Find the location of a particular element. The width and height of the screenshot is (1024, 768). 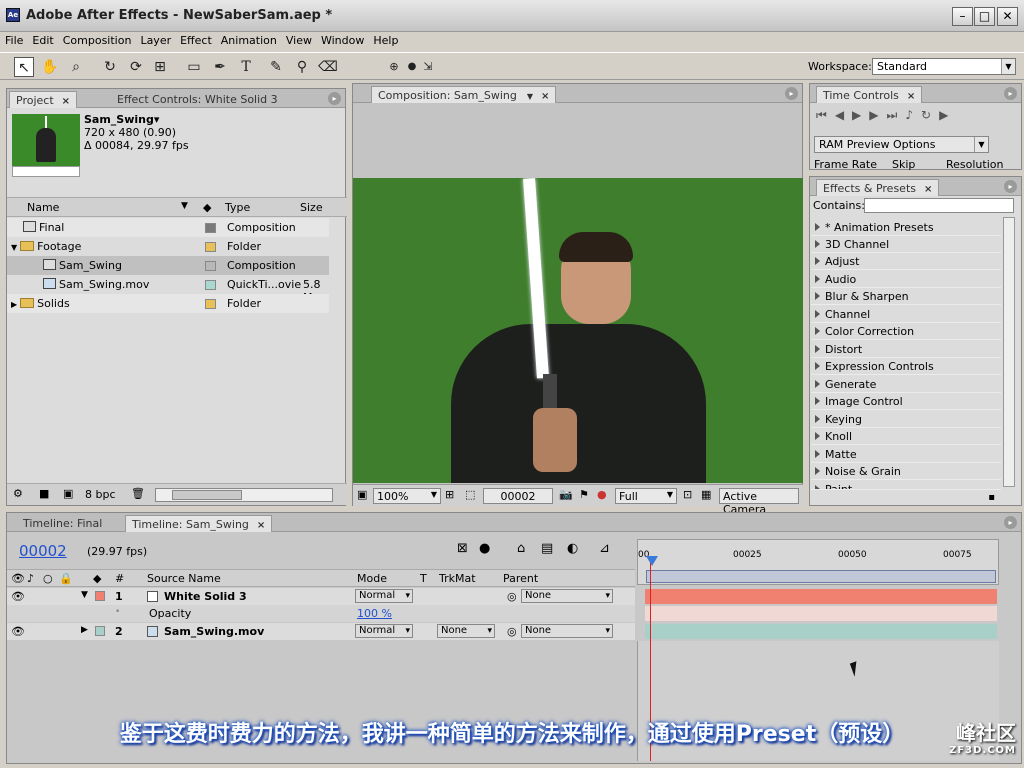

effects-search-input is located at coordinates (939, 205).